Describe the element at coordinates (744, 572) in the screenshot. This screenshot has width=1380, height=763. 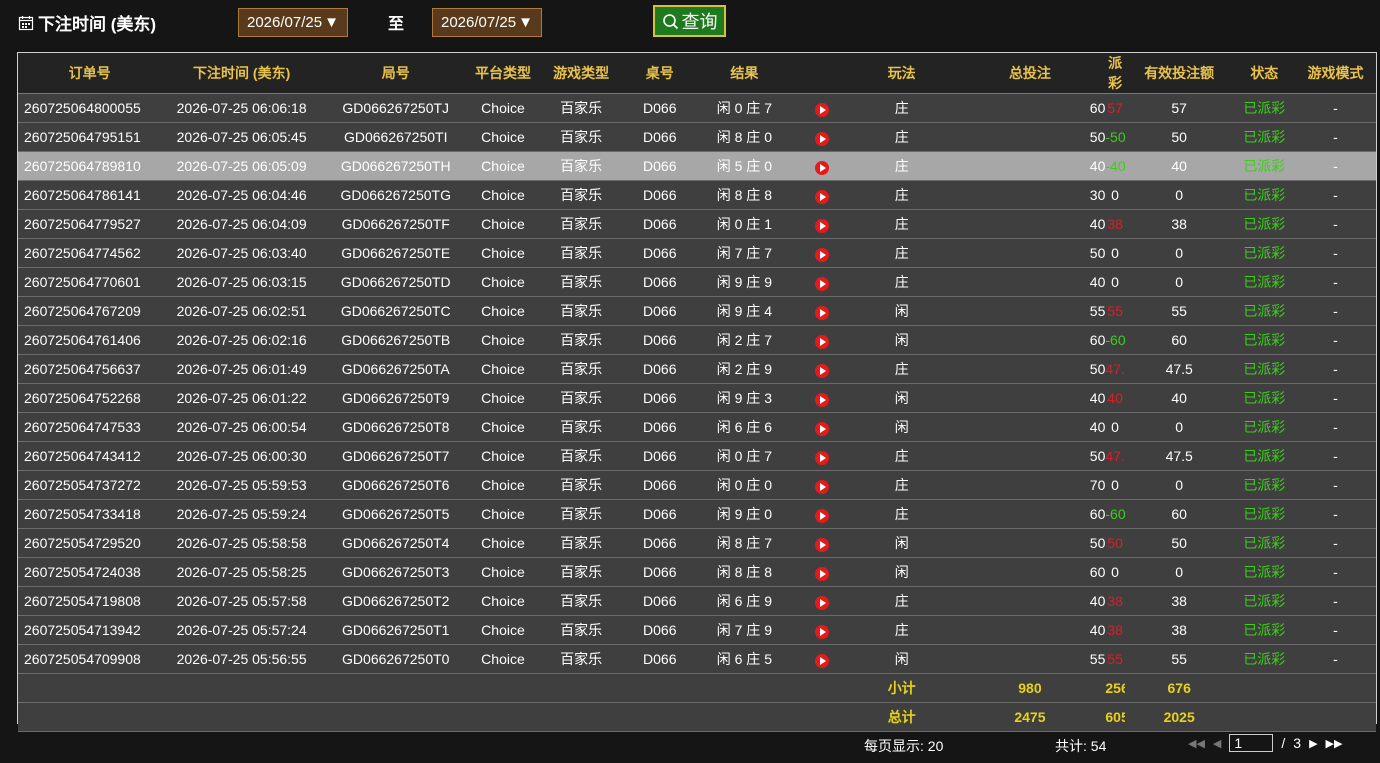
I see `result-cell: 闲 8 庄 8` at that location.